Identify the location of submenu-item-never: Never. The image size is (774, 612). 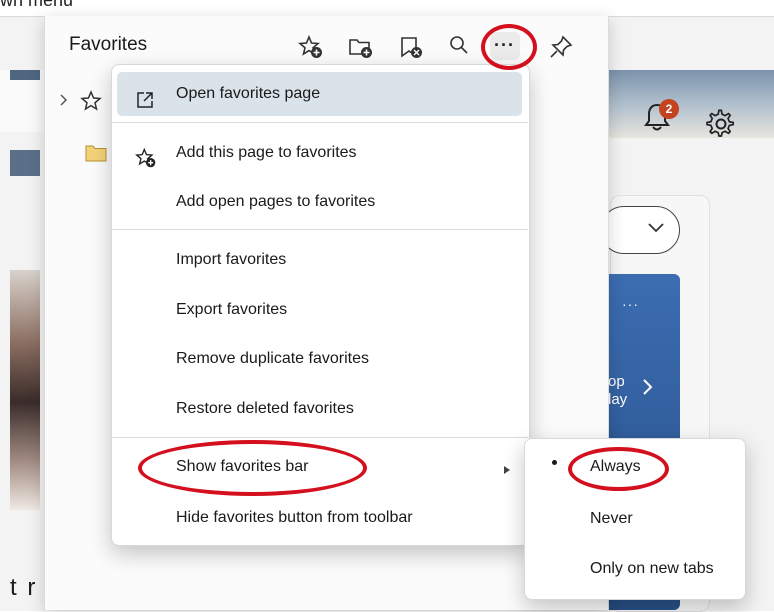
(611, 519).